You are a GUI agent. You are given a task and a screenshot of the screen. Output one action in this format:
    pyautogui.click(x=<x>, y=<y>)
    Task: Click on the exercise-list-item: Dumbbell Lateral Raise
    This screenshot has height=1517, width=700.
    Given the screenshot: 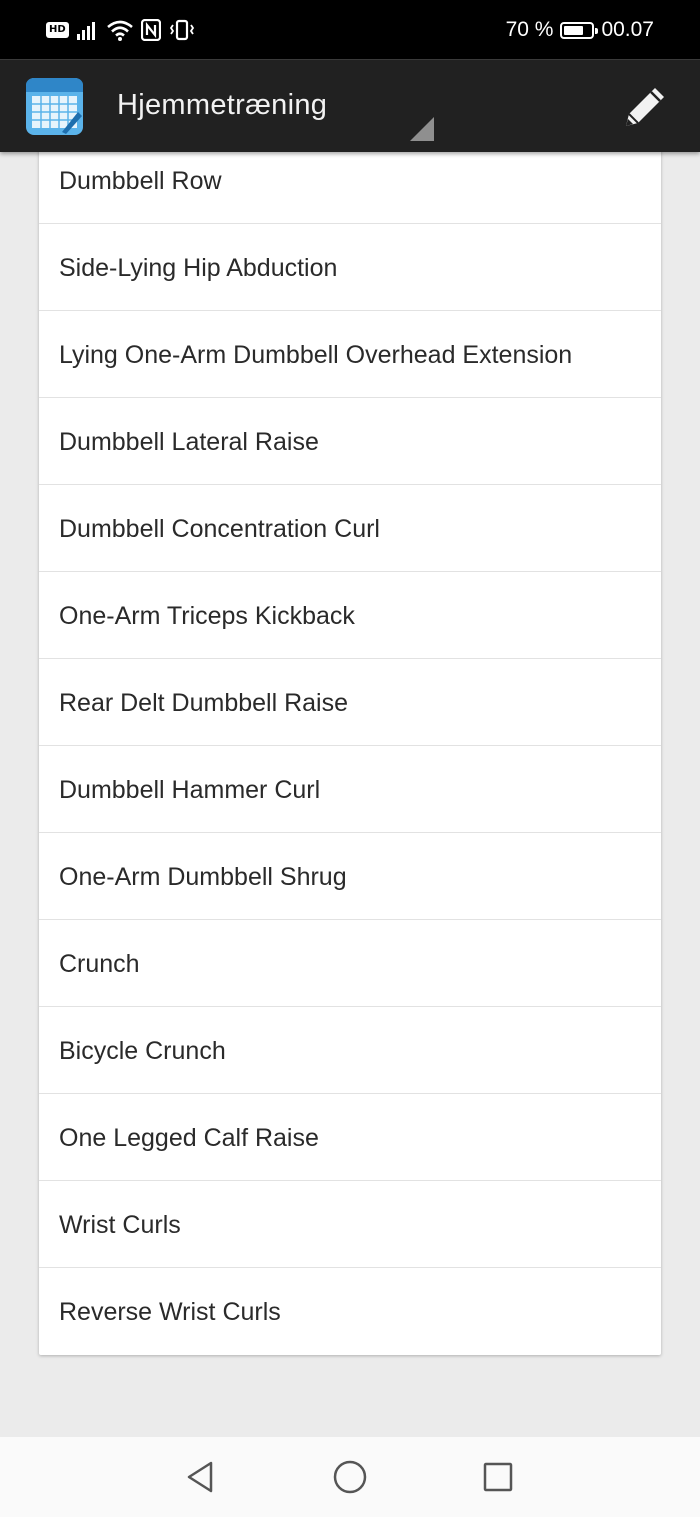 What is the action you would take?
    pyautogui.click(x=350, y=441)
    